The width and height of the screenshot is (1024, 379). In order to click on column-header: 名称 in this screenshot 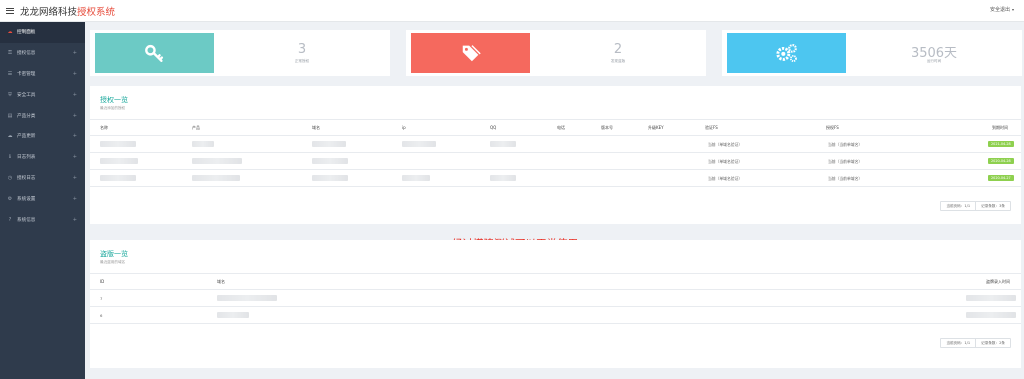, I will do `click(104, 127)`.